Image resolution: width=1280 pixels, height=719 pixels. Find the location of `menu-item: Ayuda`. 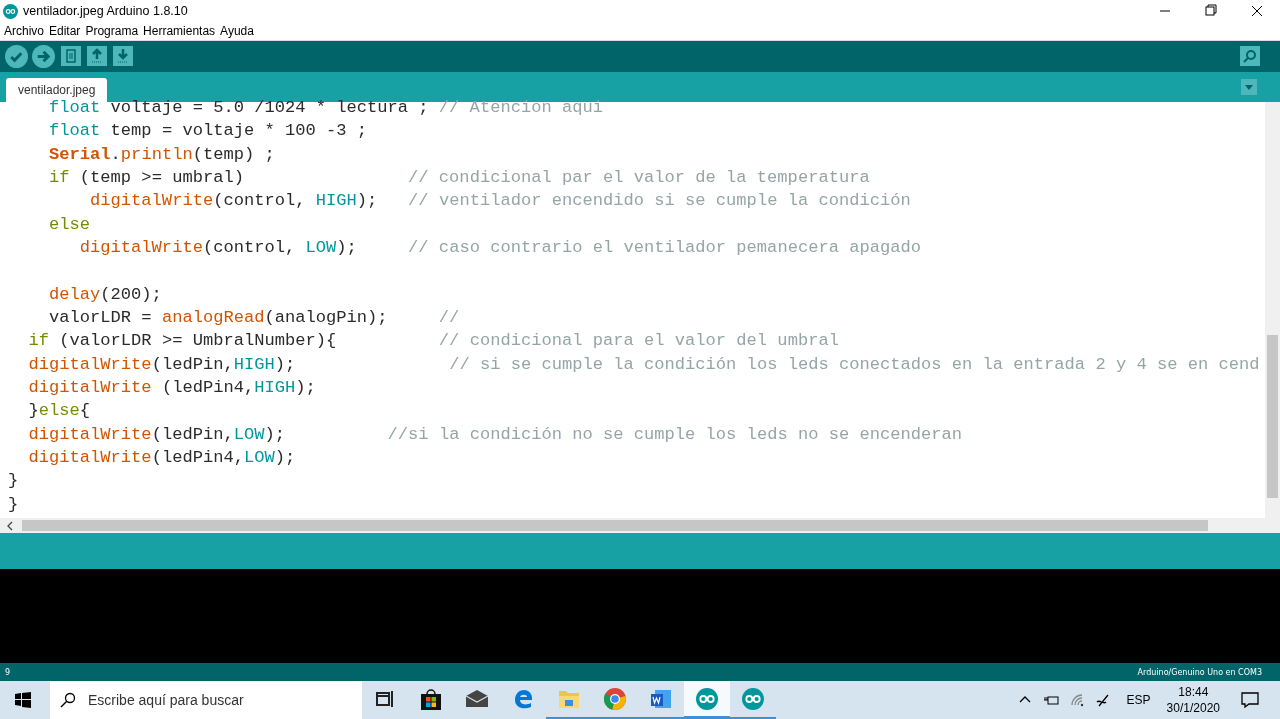

menu-item: Ayuda is located at coordinates (237, 31).